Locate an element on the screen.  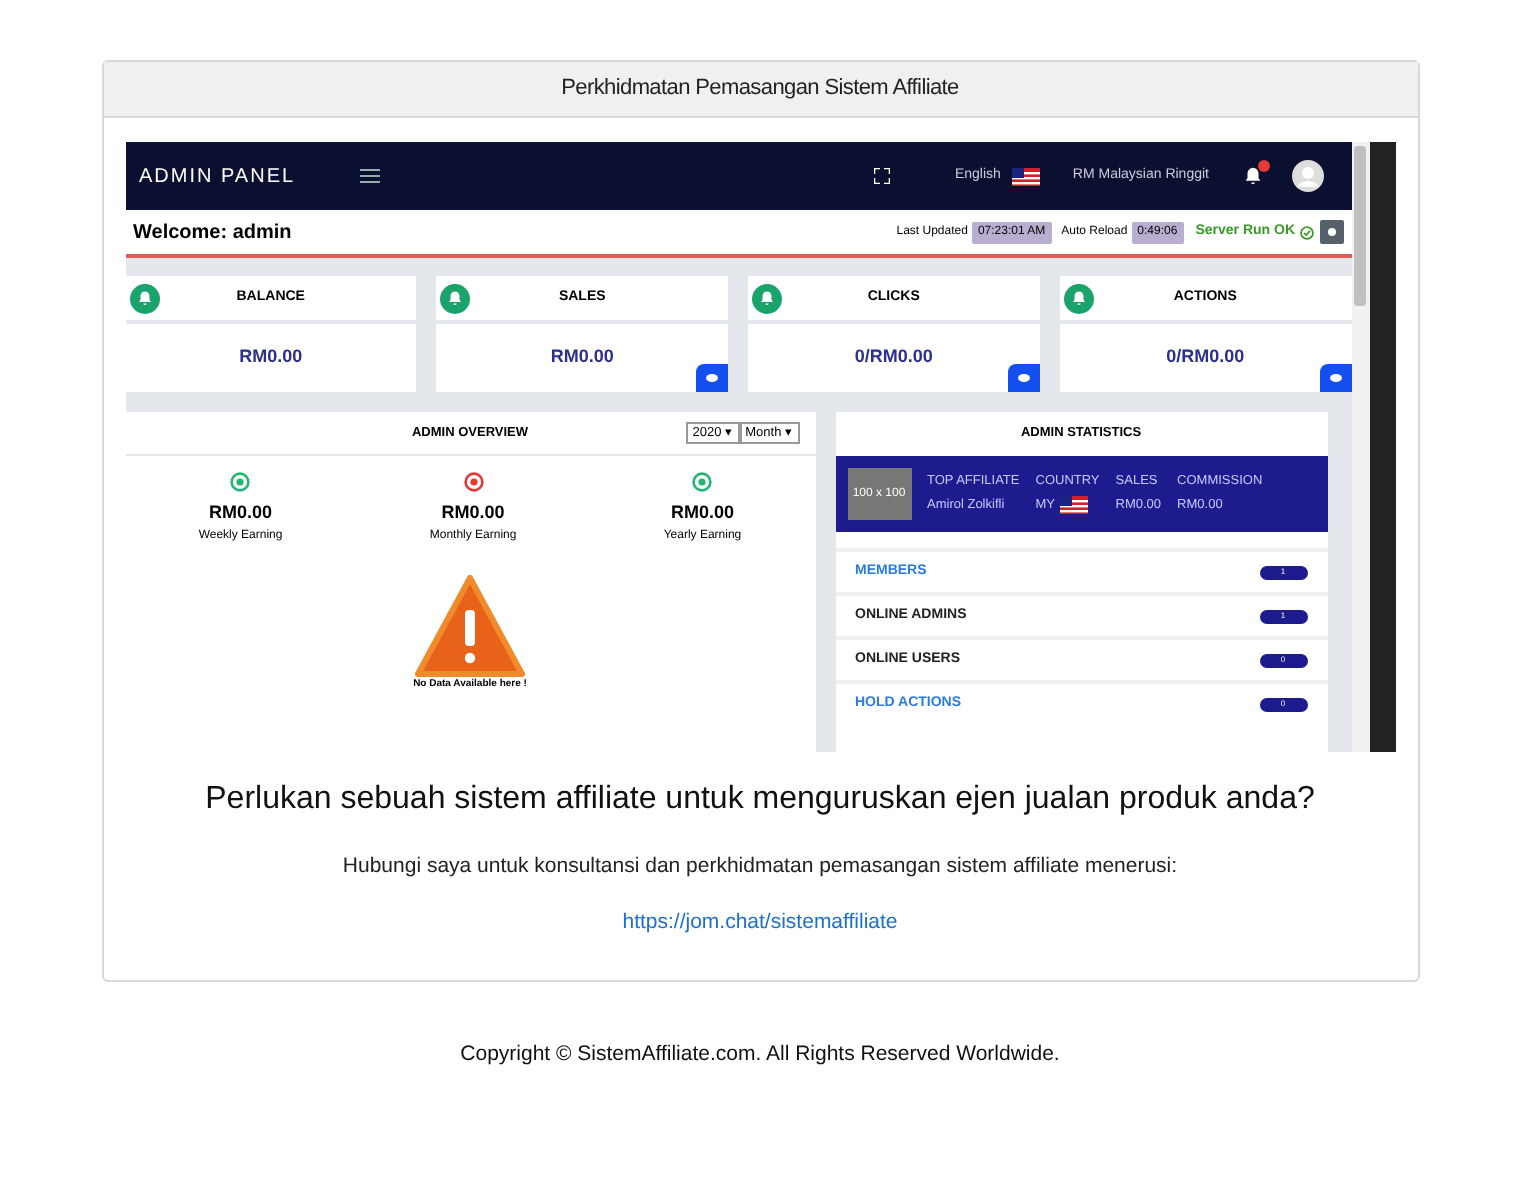
menu-icon is located at coordinates (369, 176).